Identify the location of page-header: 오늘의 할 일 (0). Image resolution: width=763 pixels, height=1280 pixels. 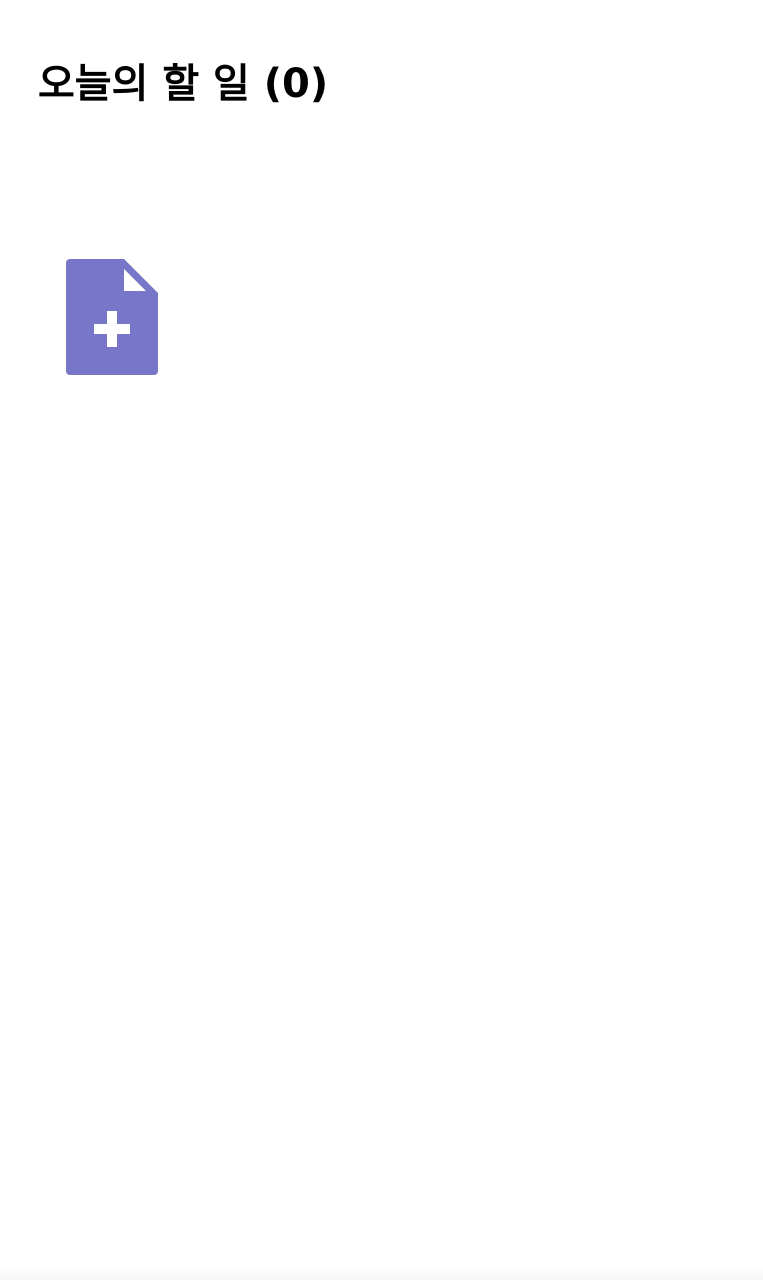
(183, 84).